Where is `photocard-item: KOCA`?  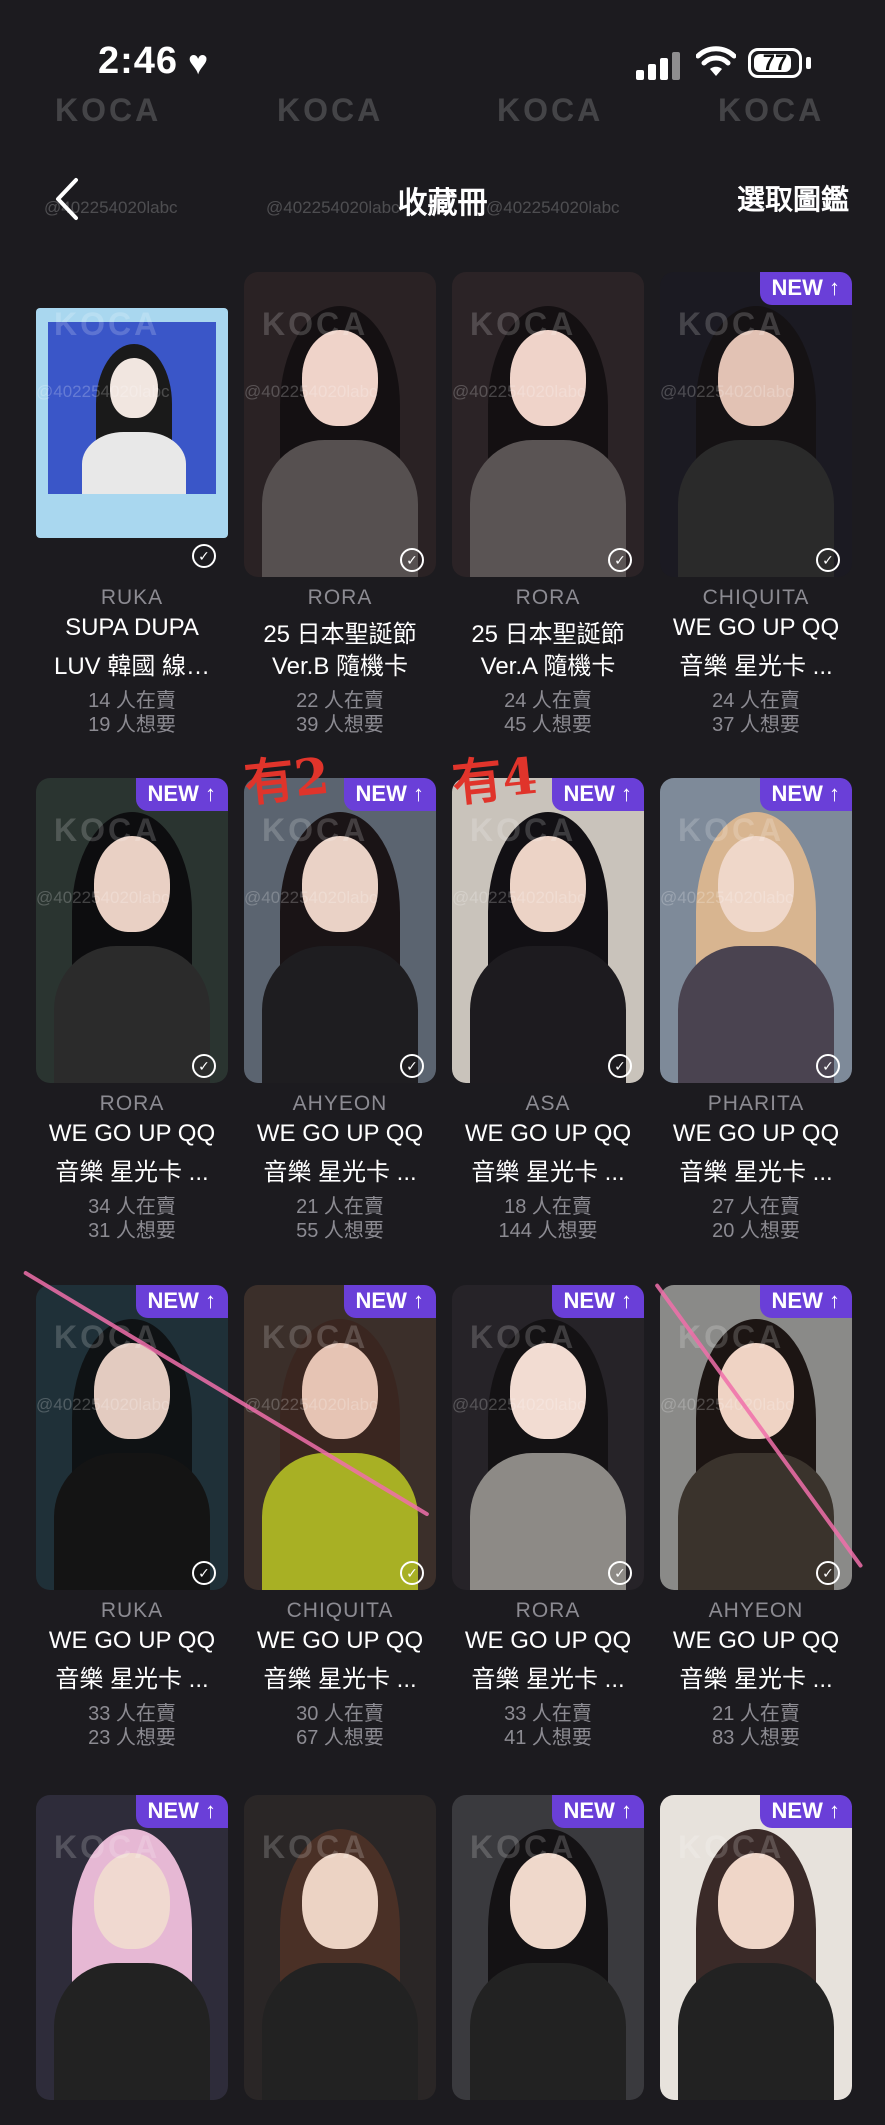
photocard-item: KOCA is located at coordinates (340, 1960).